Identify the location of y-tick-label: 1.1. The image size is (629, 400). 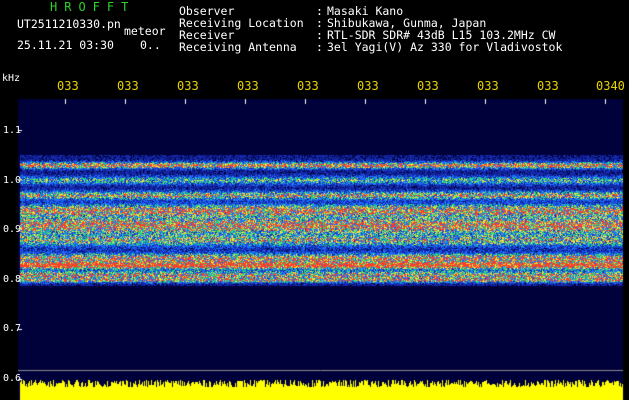
(12, 130).